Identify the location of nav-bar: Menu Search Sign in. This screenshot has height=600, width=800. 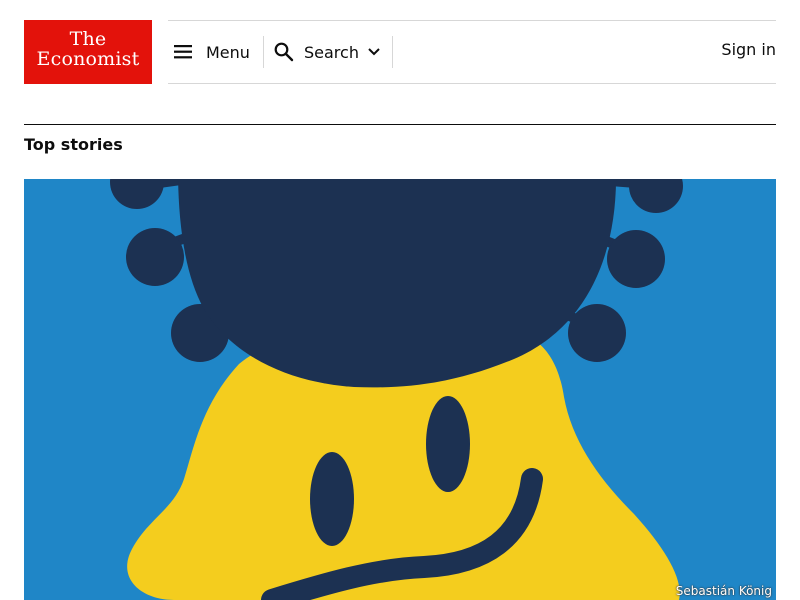
(472, 52).